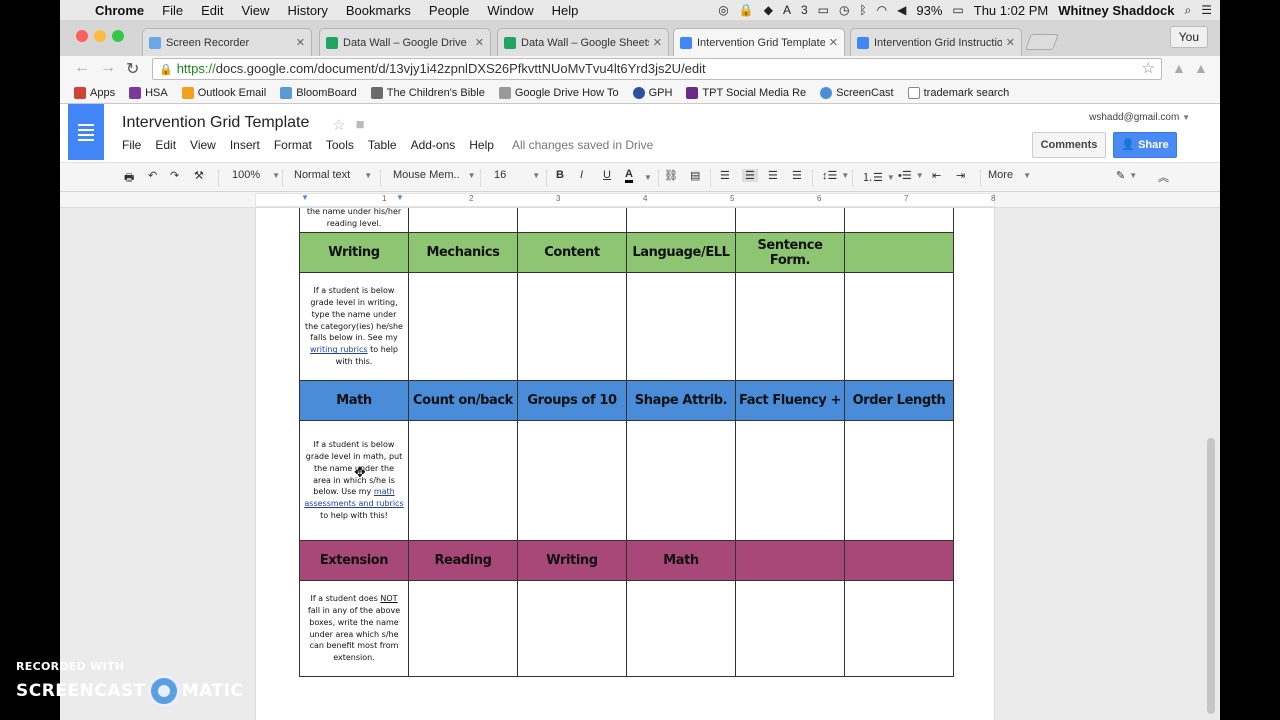 Image resolution: width=1280 pixels, height=720 pixels. Describe the element at coordinates (929, 10) in the screenshot. I see `battery-percent: 93%` at that location.